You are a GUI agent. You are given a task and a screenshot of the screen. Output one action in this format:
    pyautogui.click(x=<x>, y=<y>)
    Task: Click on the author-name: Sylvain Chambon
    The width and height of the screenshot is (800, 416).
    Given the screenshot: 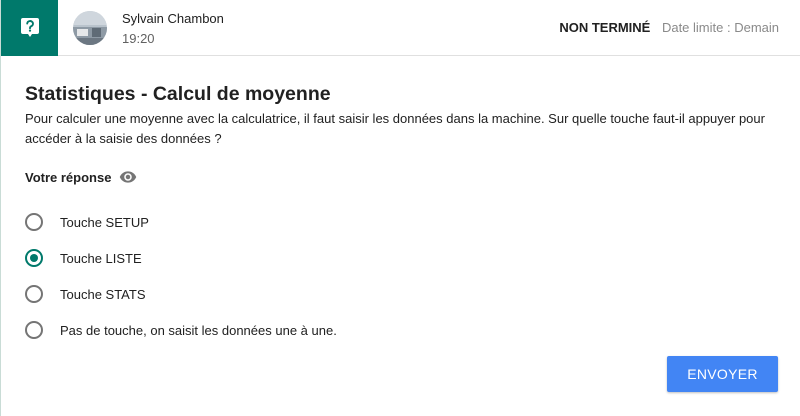 What is the action you would take?
    pyautogui.click(x=173, y=18)
    